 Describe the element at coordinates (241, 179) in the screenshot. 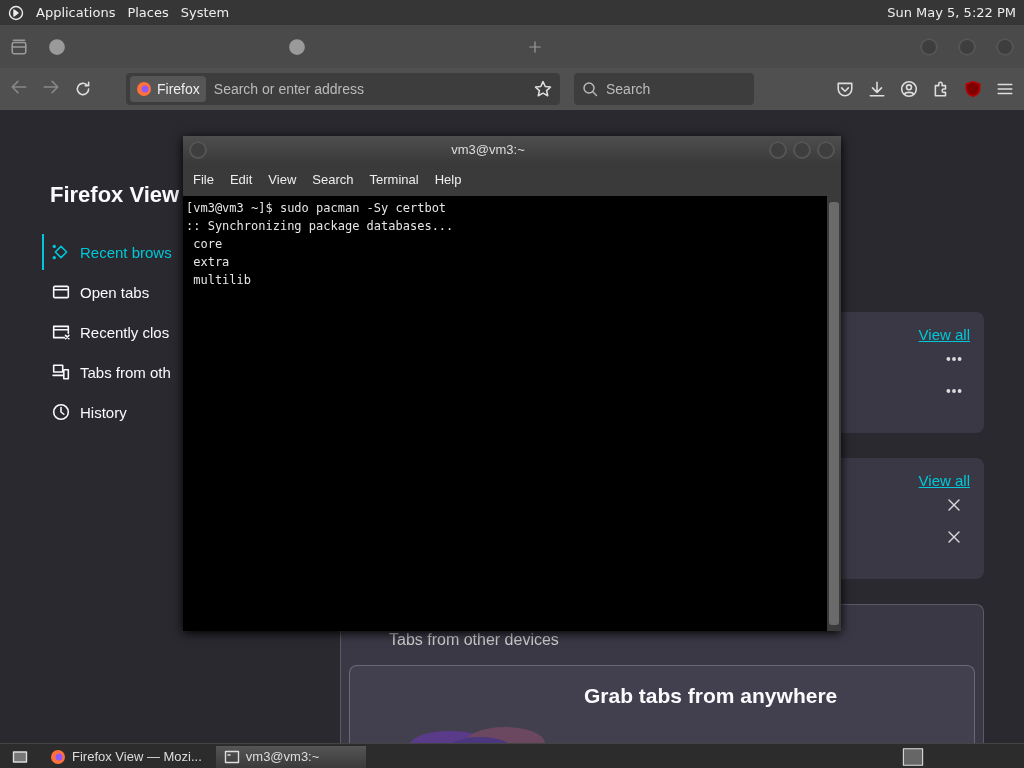

I see `menu-item: Edit` at that location.